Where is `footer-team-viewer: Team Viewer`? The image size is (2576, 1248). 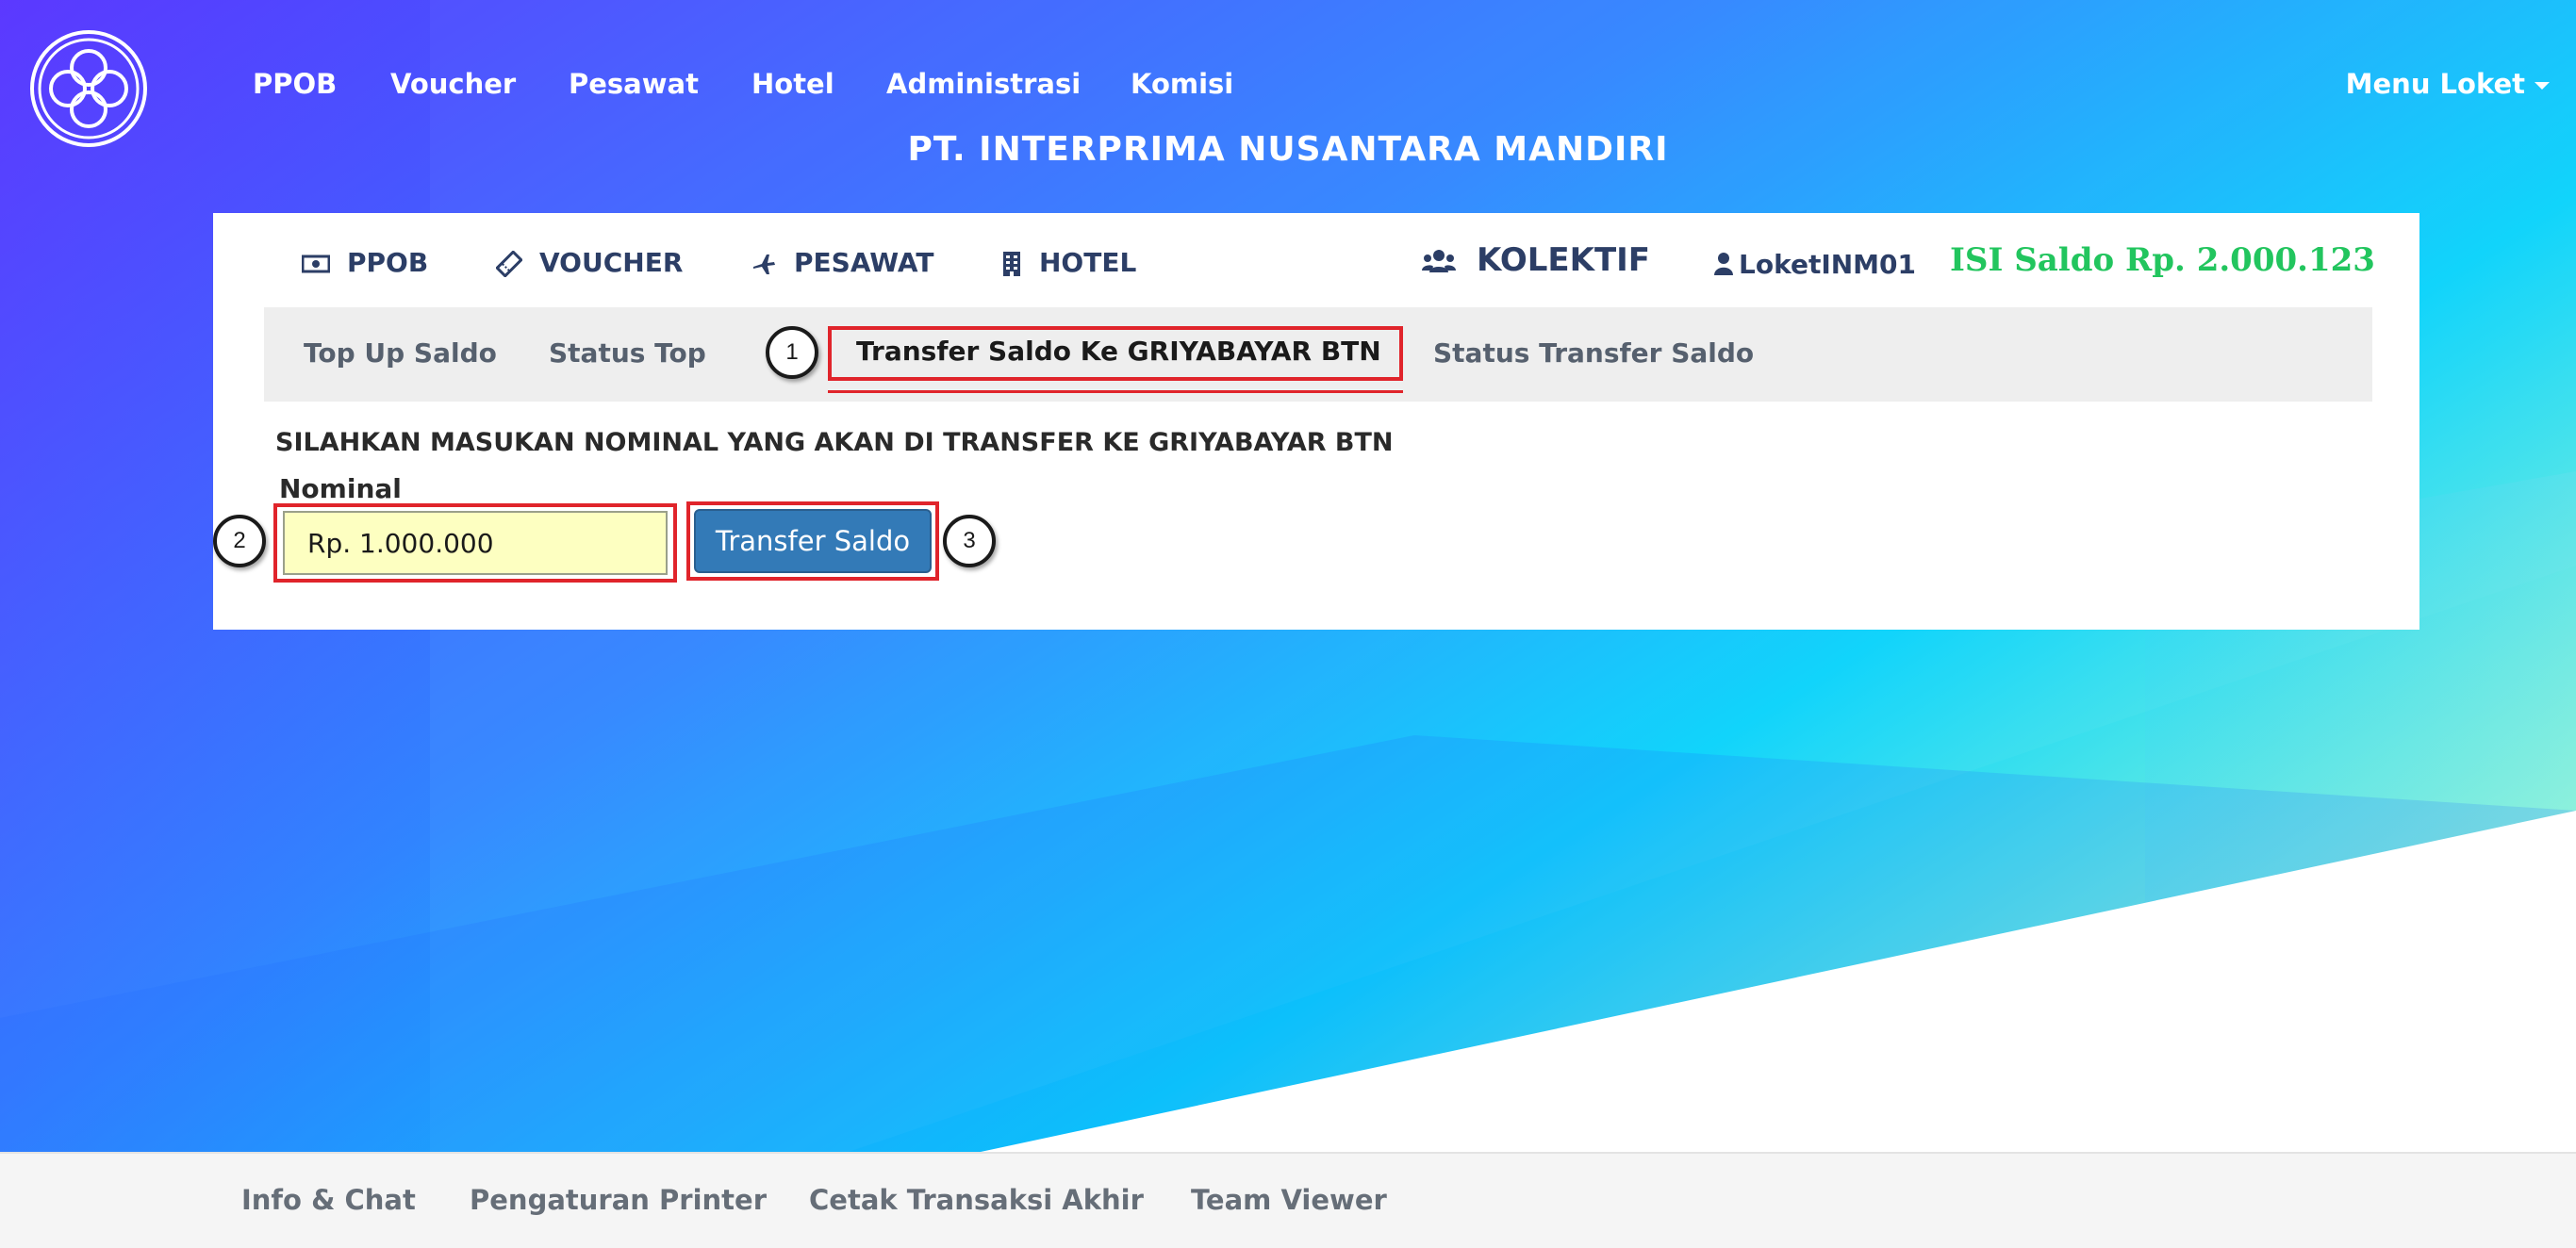 footer-team-viewer: Team Viewer is located at coordinates (1289, 1200).